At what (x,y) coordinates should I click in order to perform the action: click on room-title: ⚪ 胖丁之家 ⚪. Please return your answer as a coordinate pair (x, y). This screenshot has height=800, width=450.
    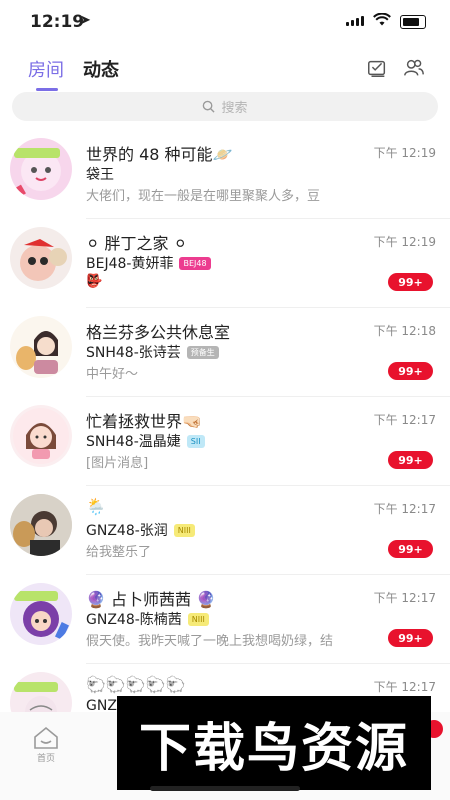
    Looking at the image, I should click on (136, 243).